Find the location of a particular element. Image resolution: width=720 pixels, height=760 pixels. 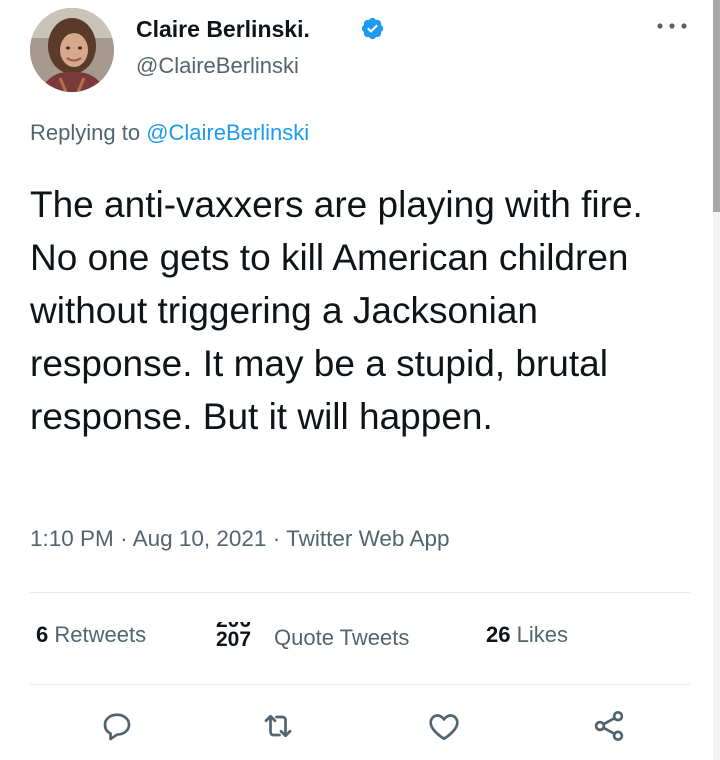

share-button is located at coordinates (609, 726).